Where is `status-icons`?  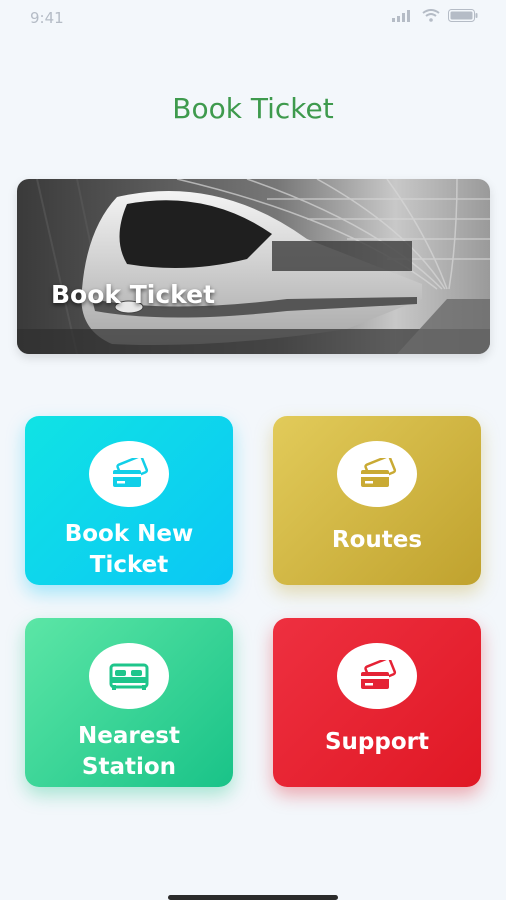
status-icons is located at coordinates (435, 15).